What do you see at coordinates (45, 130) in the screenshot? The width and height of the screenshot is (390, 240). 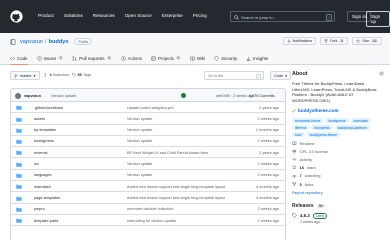 I see `file-name-link: bp-templates` at bounding box center [45, 130].